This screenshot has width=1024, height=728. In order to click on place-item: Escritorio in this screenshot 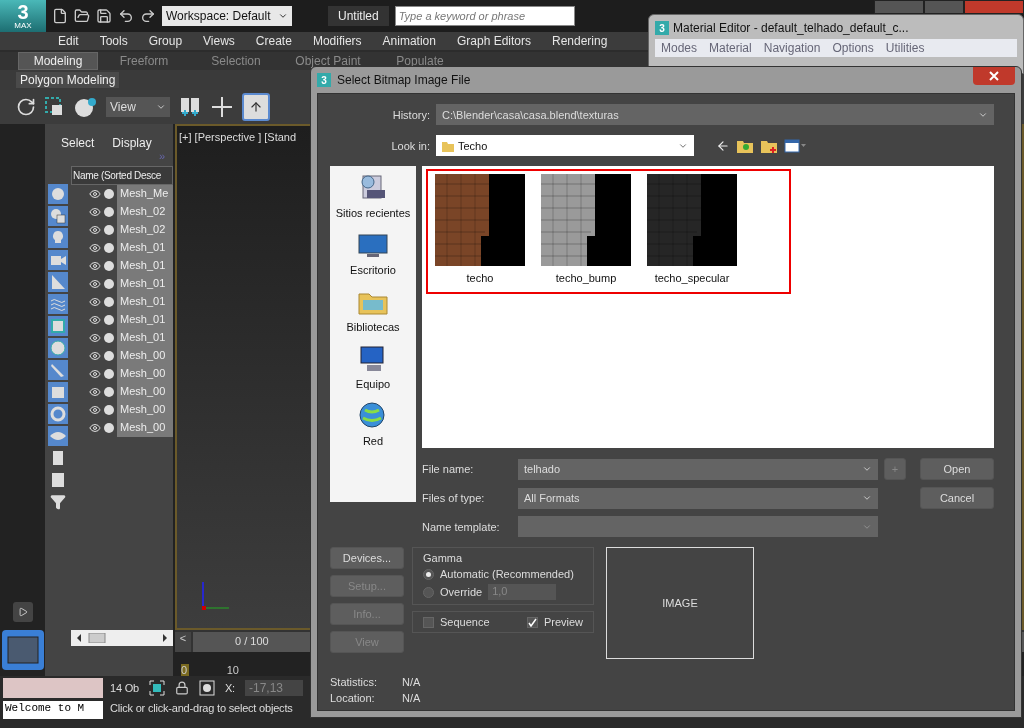, I will do `click(373, 270)`.